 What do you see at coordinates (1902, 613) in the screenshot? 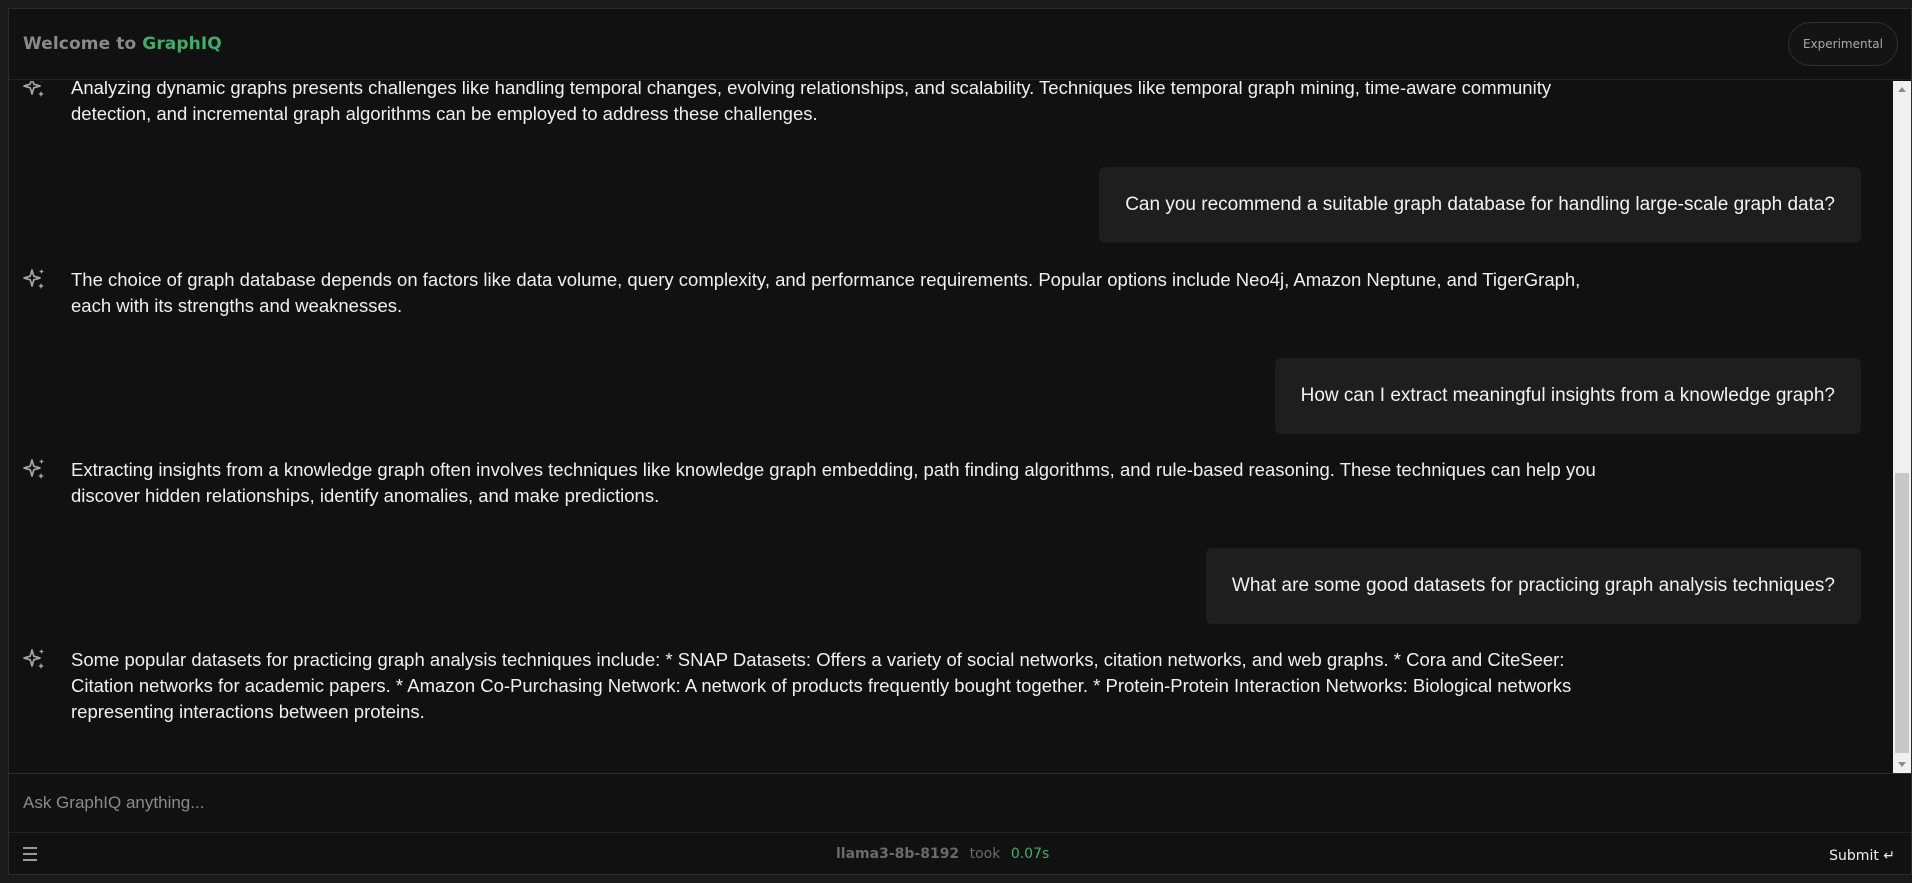
I see `scrollbar-thumb` at bounding box center [1902, 613].